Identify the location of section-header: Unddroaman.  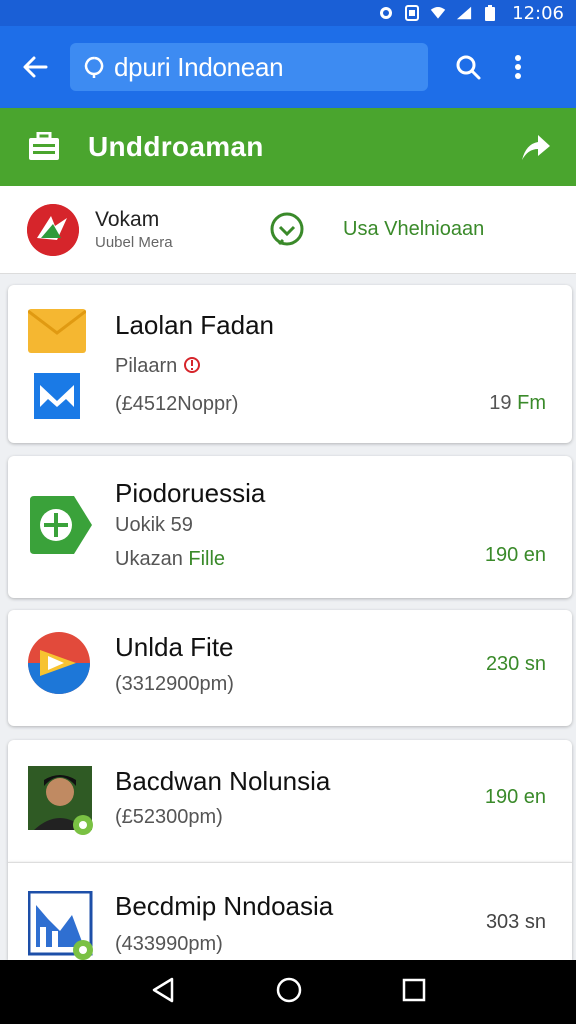
(288, 147).